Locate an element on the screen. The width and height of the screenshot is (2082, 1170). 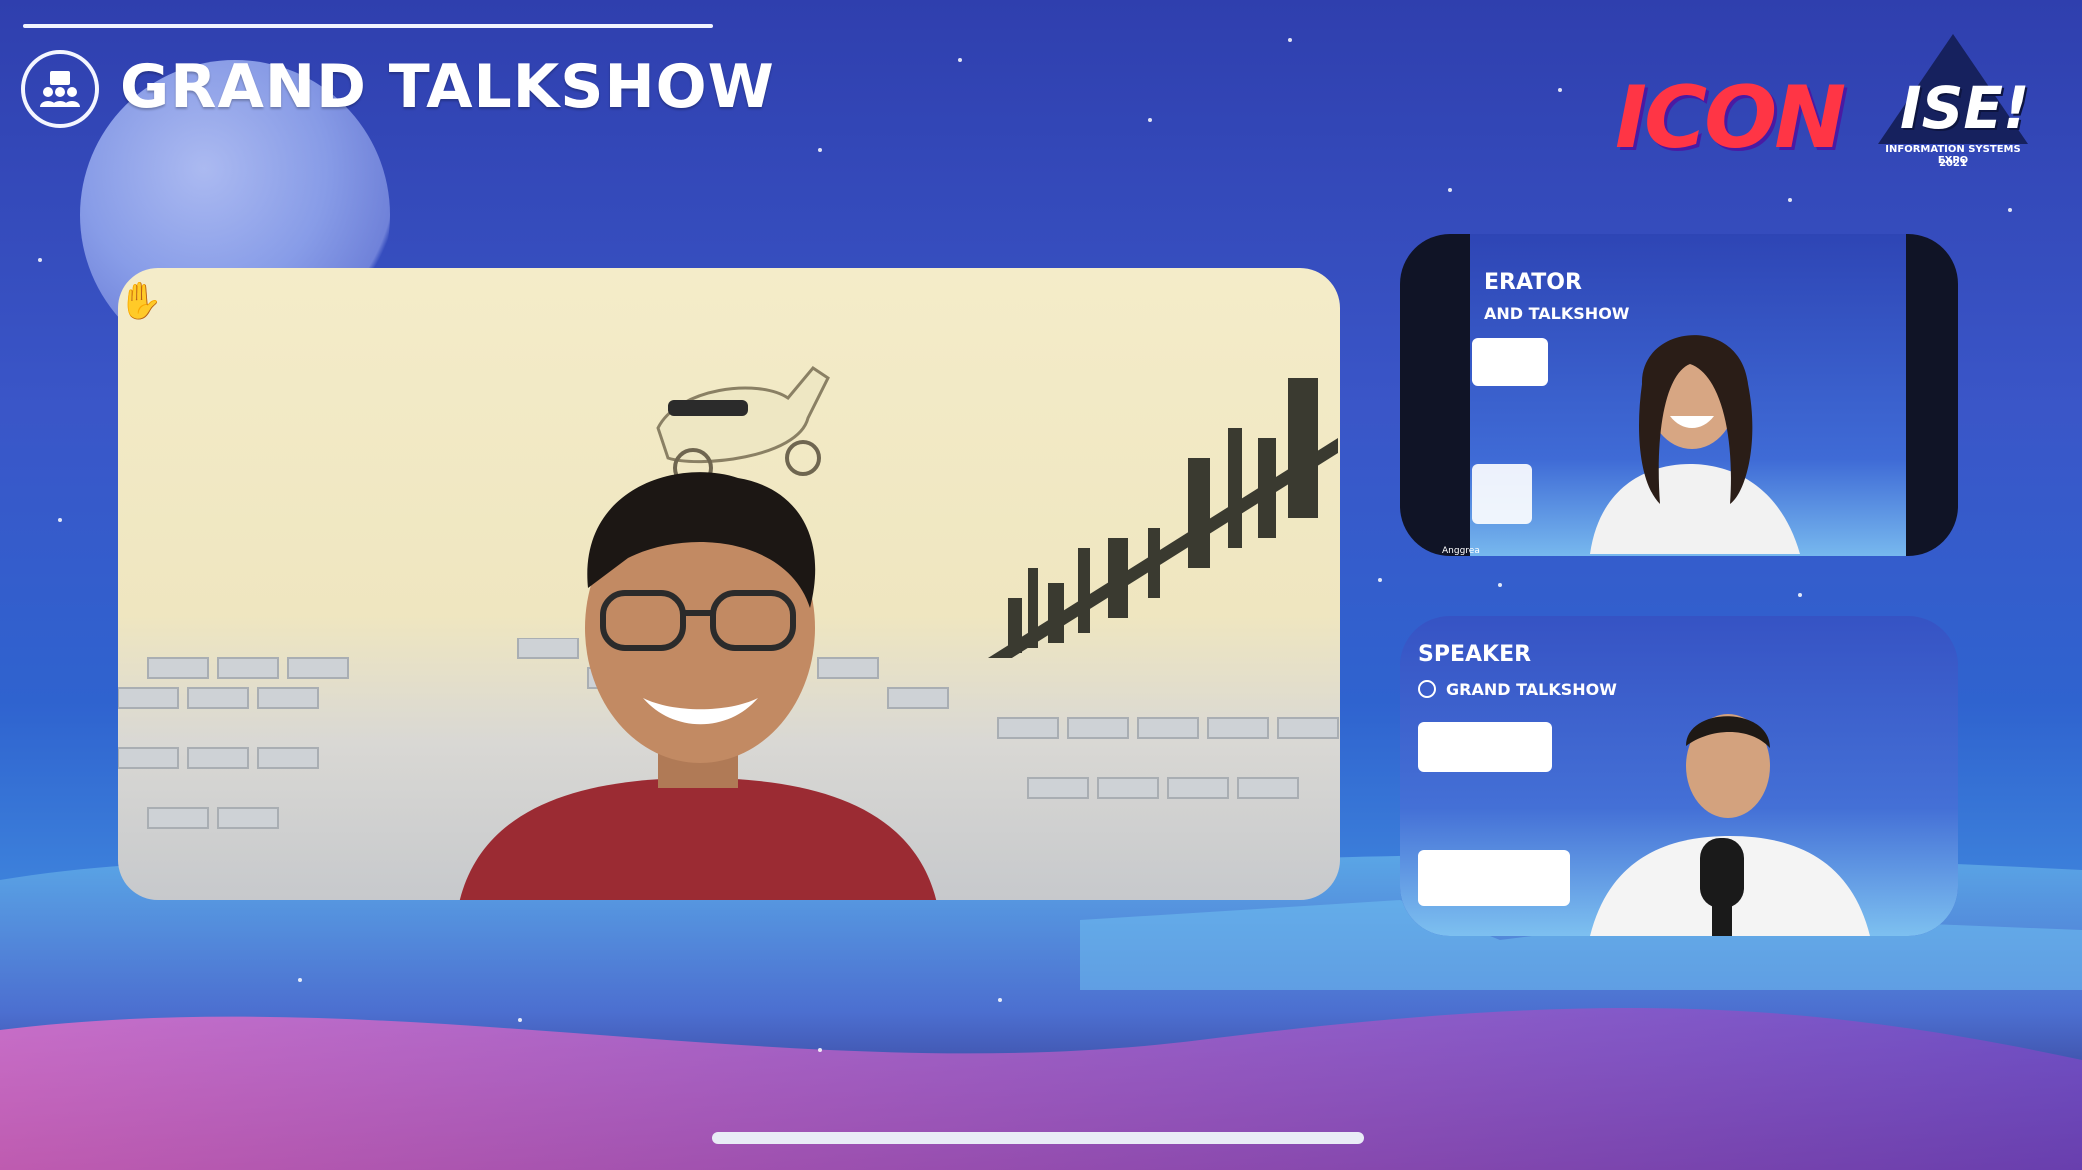
city-skyline-wall-drawing is located at coordinates (1163, 518).